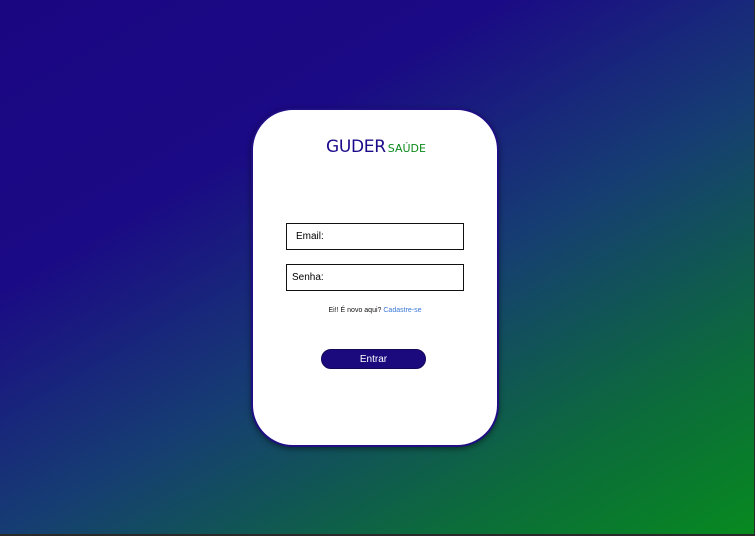 This screenshot has height=536, width=755. I want to click on signup-prompt-line: Ei!! É novo aqui? Cadastre-se, so click(375, 310).